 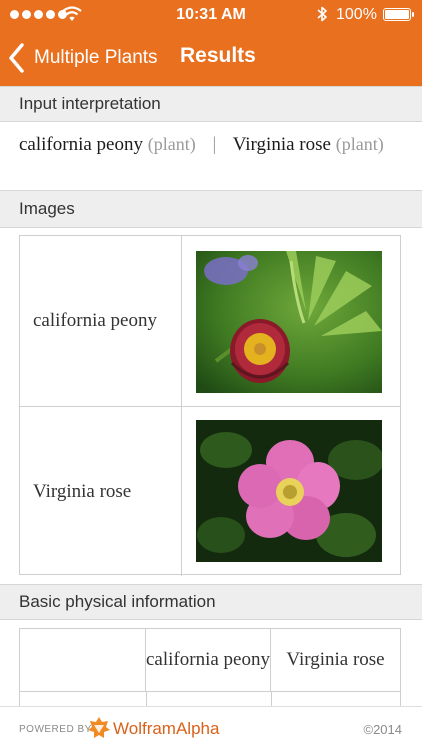 I want to click on wolframalpha-logo-icon, so click(x=99, y=728).